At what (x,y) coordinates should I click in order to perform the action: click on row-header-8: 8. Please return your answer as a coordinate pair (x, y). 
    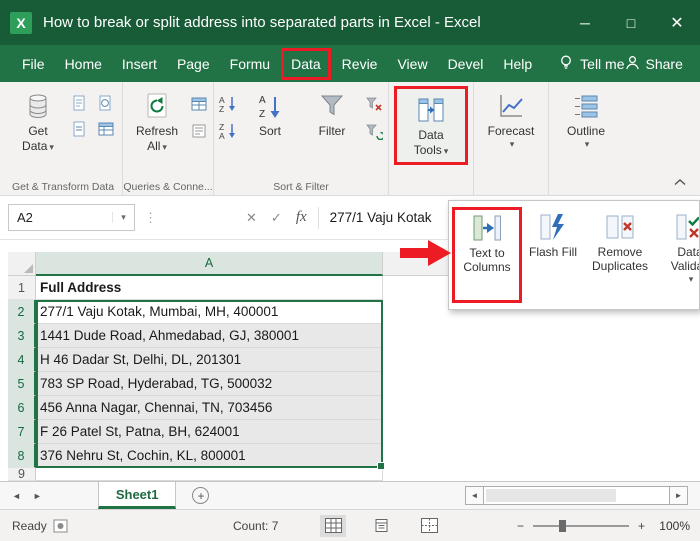
    Looking at the image, I should click on (22, 456).